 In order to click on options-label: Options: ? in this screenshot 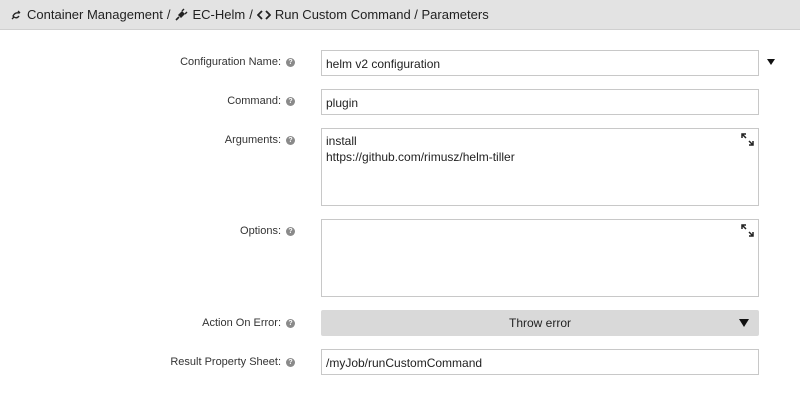, I will do `click(267, 231)`.